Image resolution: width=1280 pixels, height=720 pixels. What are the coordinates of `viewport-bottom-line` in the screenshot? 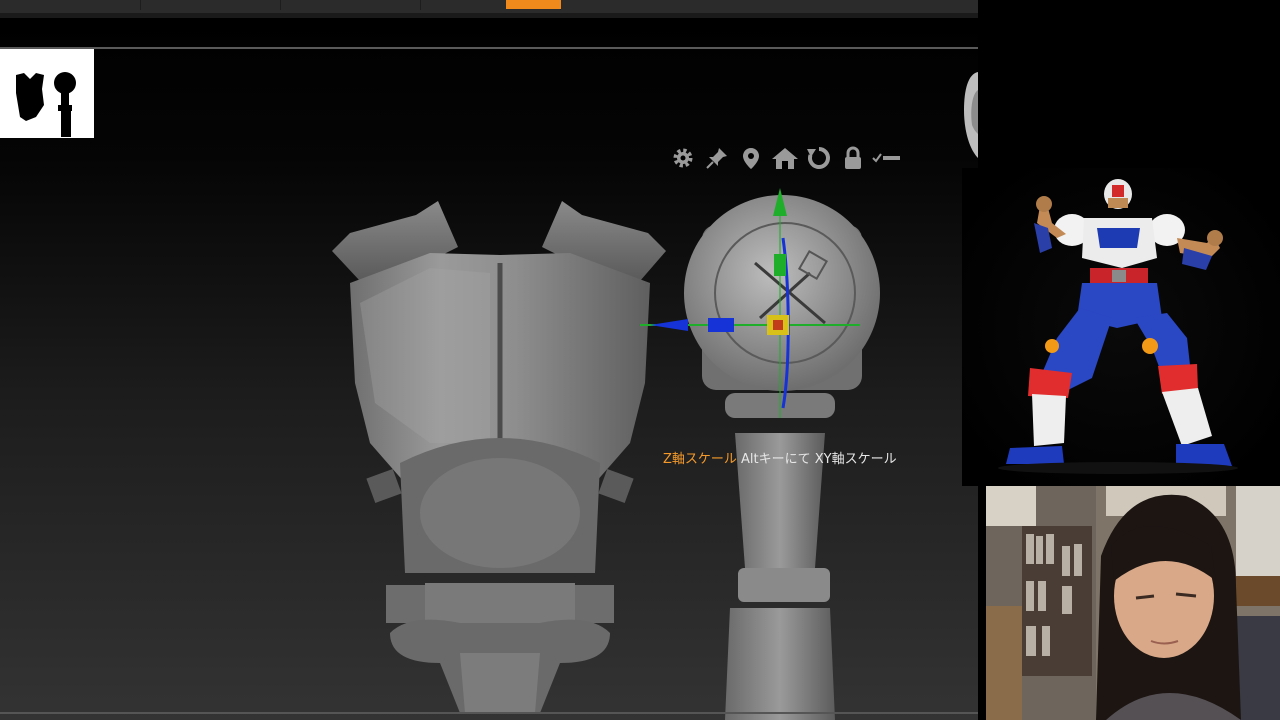 It's located at (489, 713).